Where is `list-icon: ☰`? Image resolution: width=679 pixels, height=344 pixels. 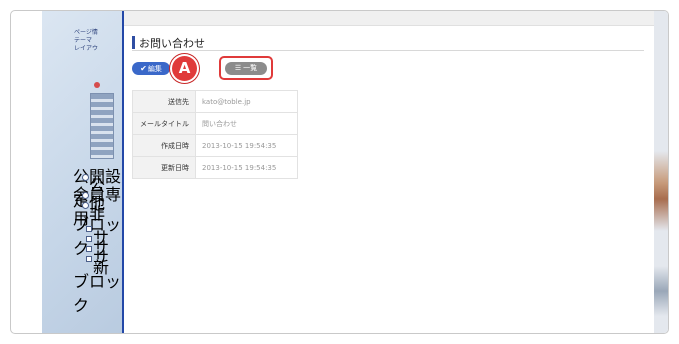 list-icon: ☰ is located at coordinates (238, 68).